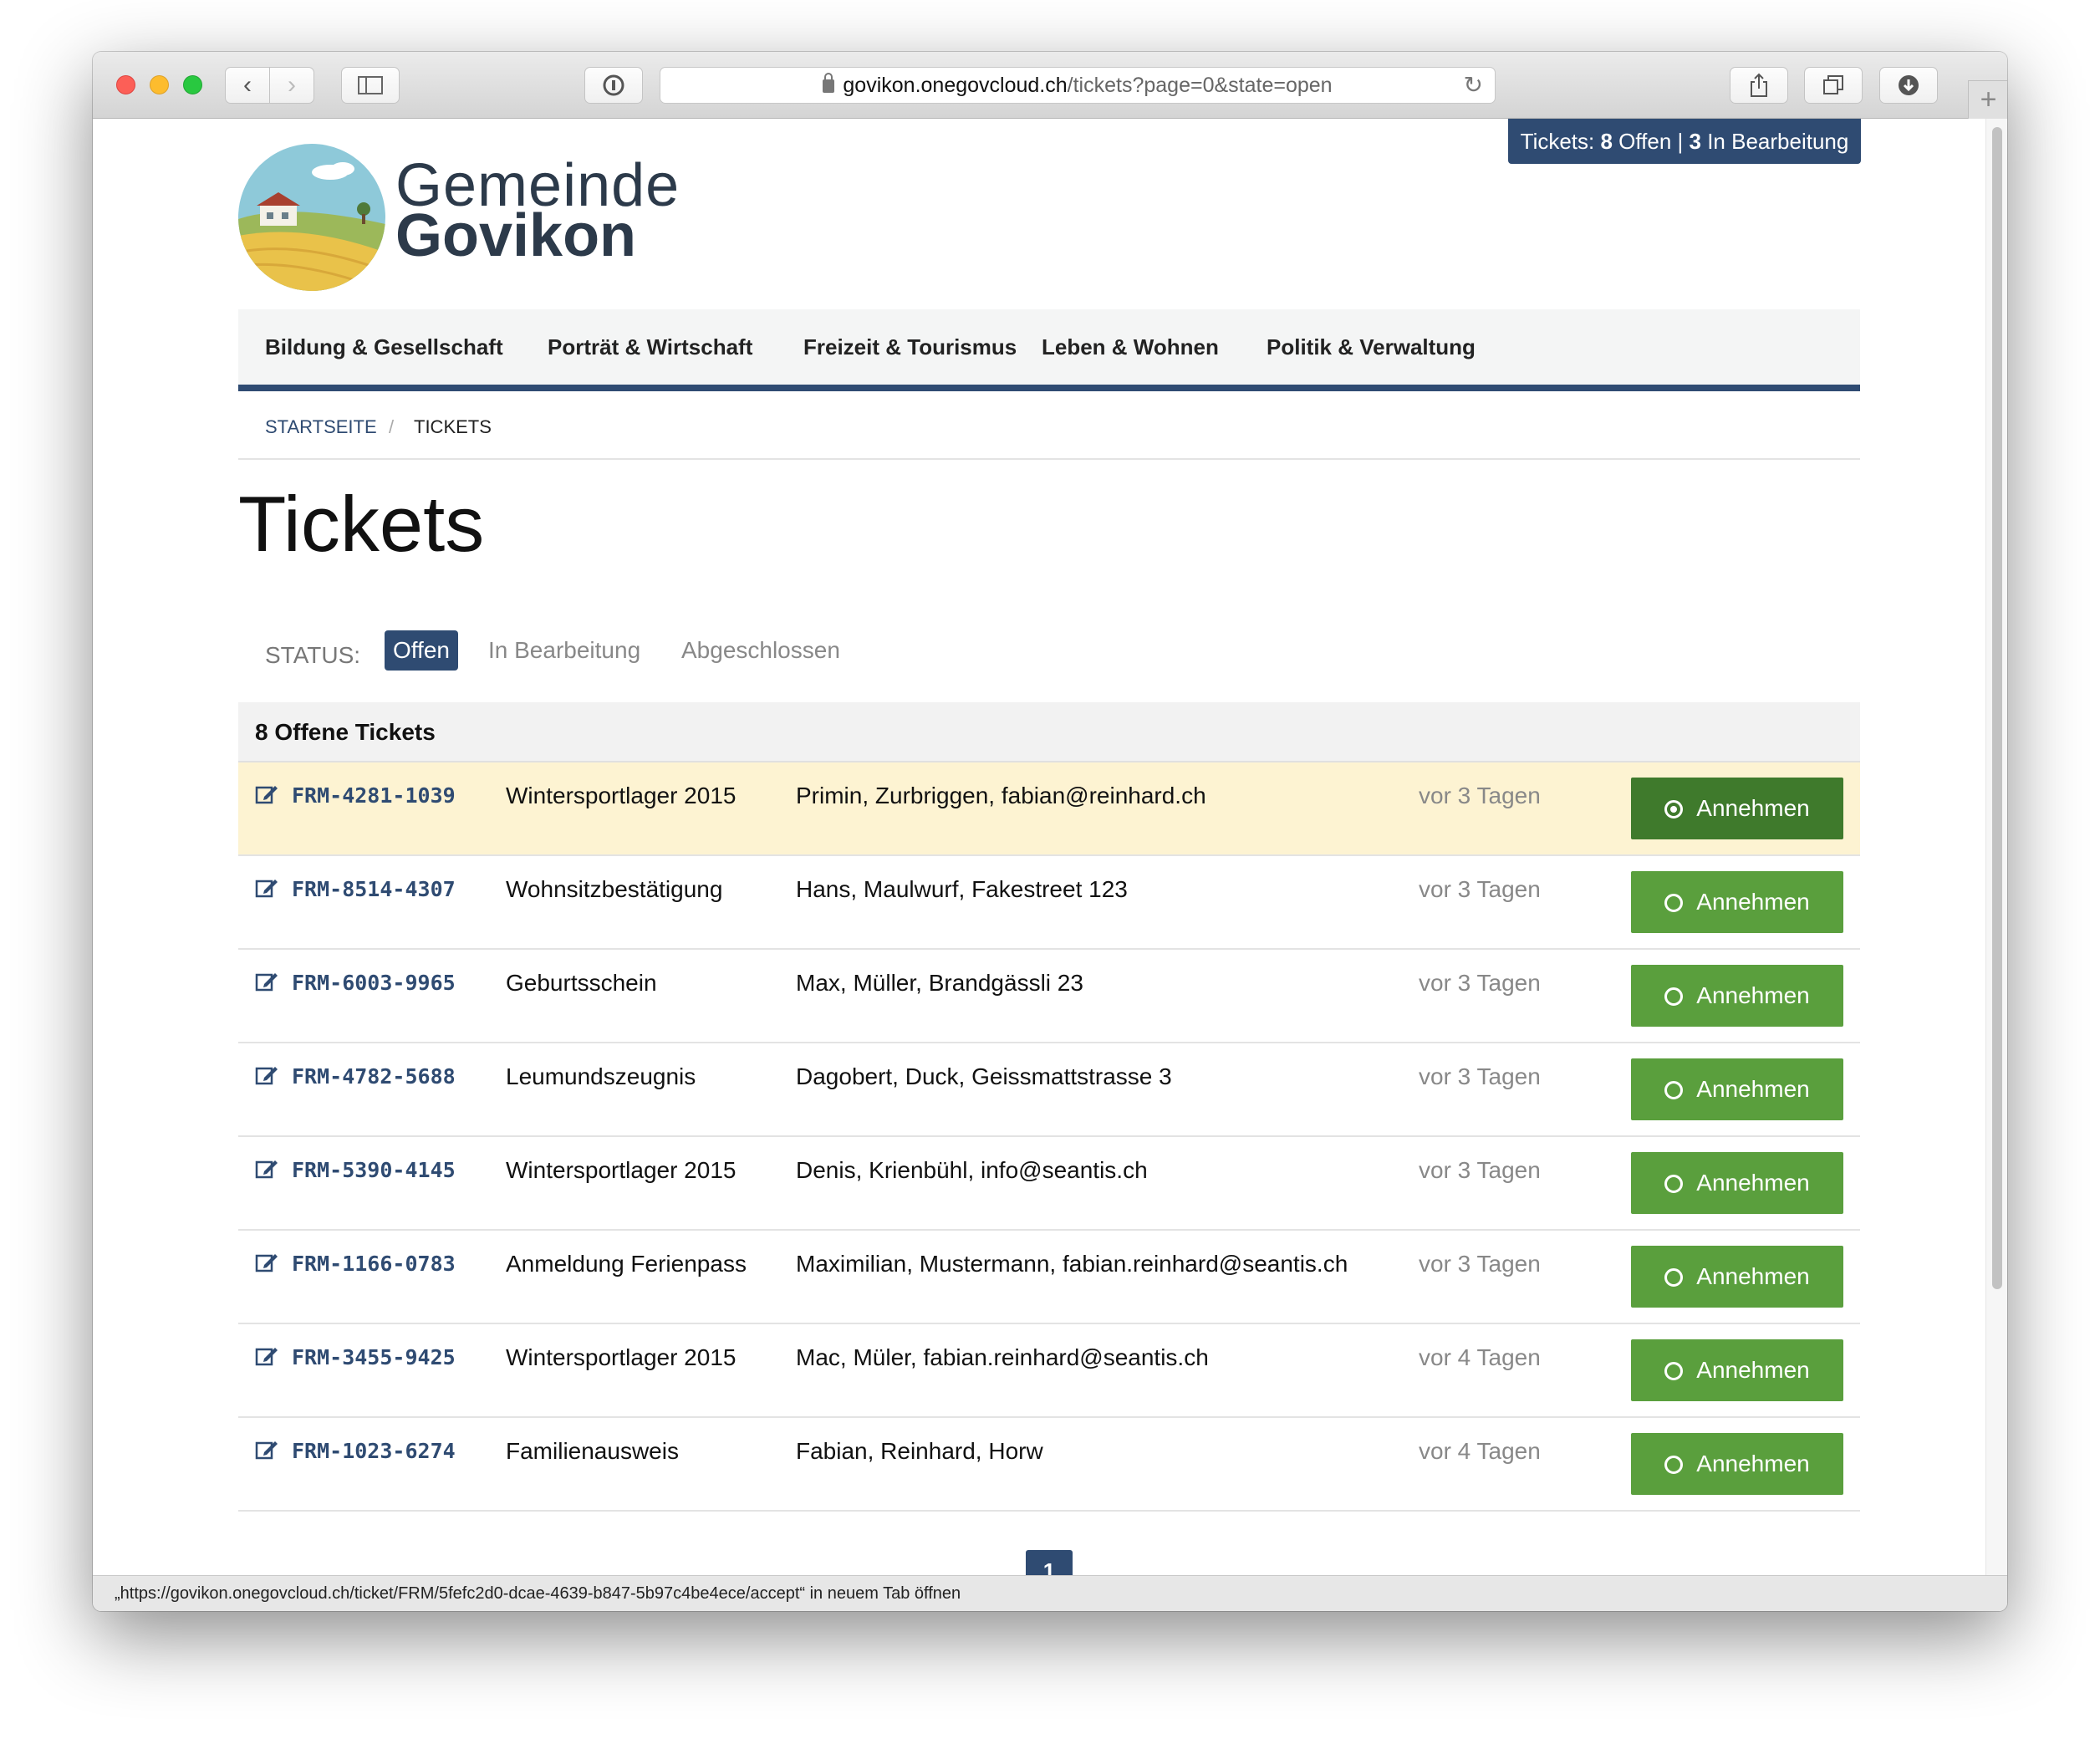  Describe the element at coordinates (1130, 347) in the screenshot. I see `nav-item-leben: Leben & Wohnen` at that location.